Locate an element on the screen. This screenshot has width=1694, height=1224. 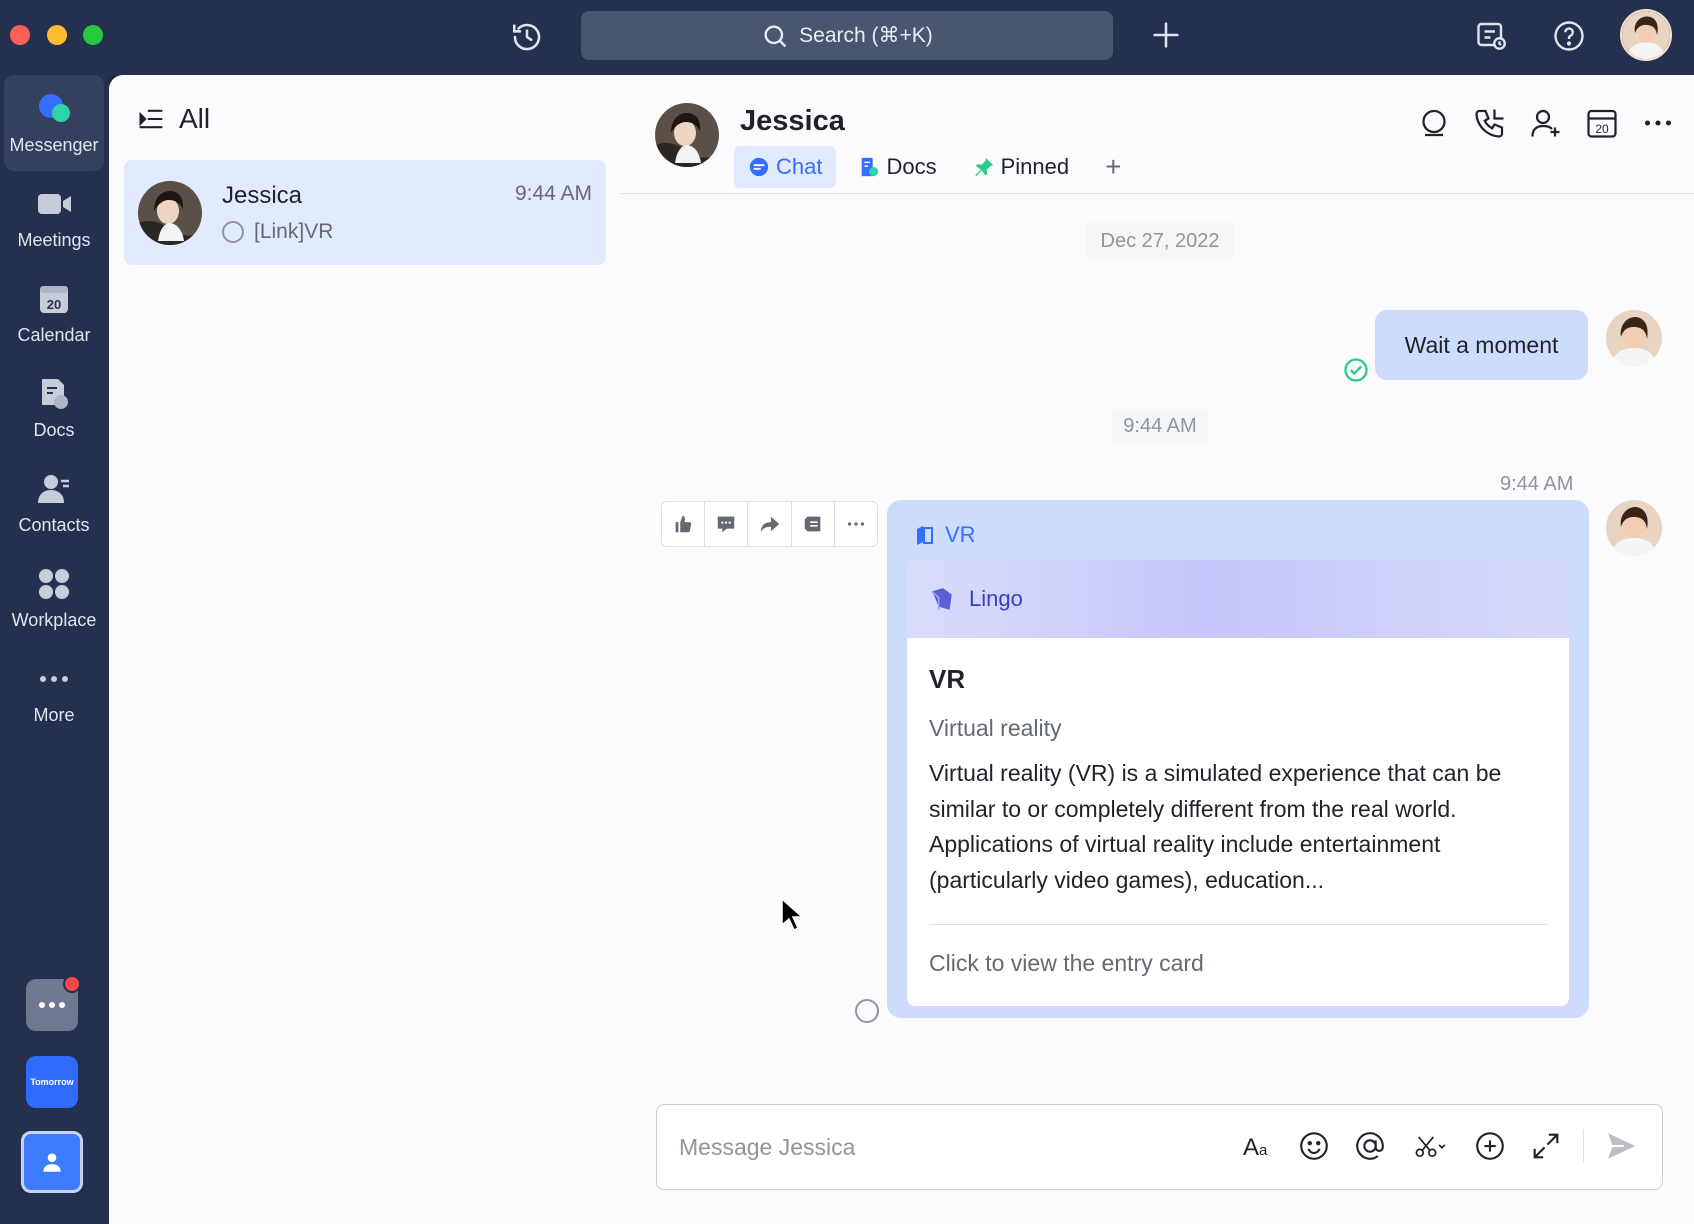
svg-text: A is located at coordinates (1251, 1147).